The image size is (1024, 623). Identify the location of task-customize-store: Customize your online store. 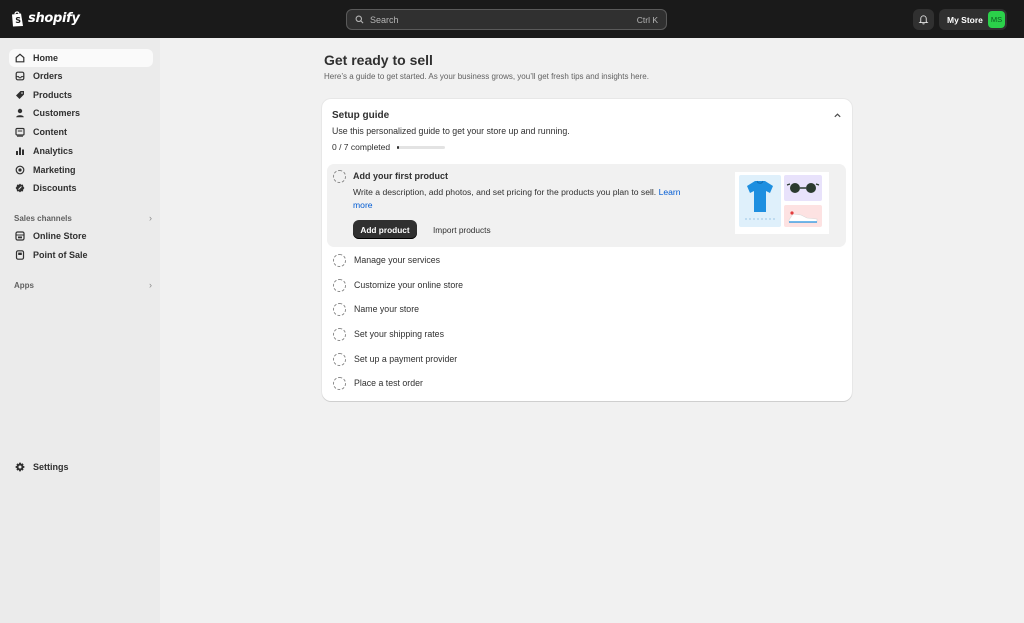
(398, 285).